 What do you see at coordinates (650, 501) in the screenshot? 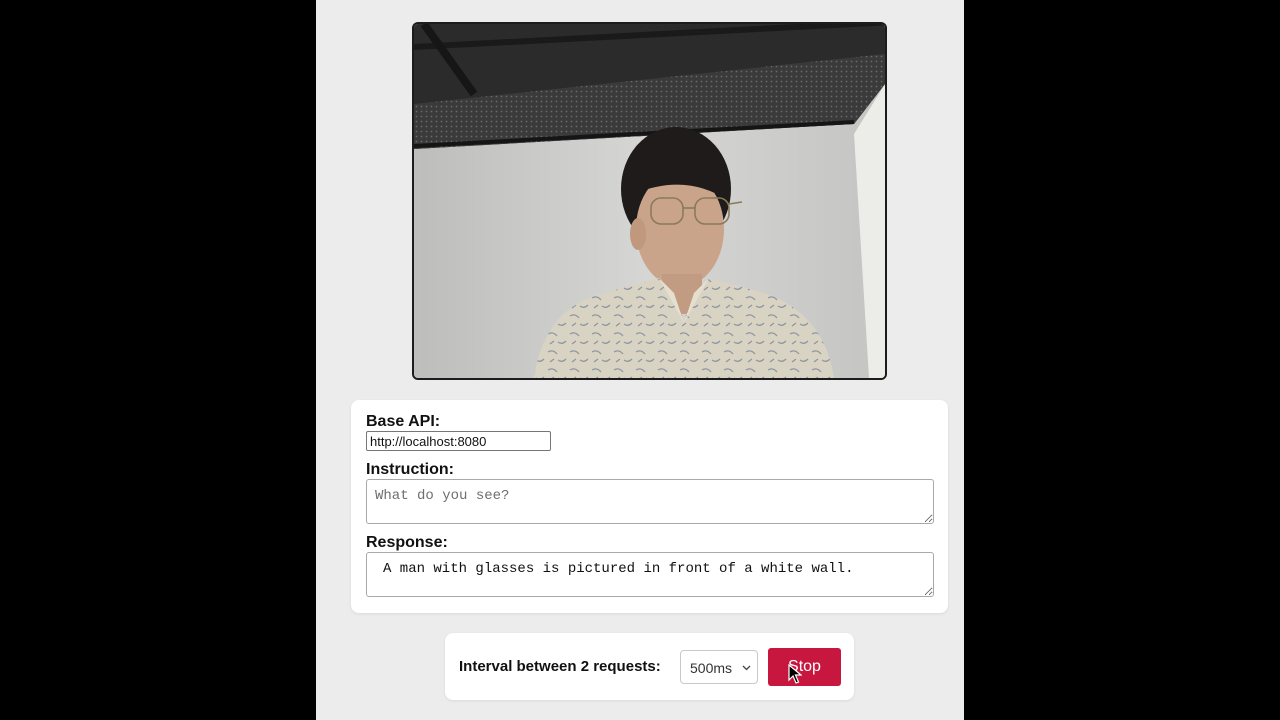
I see `instruction-textarea` at bounding box center [650, 501].